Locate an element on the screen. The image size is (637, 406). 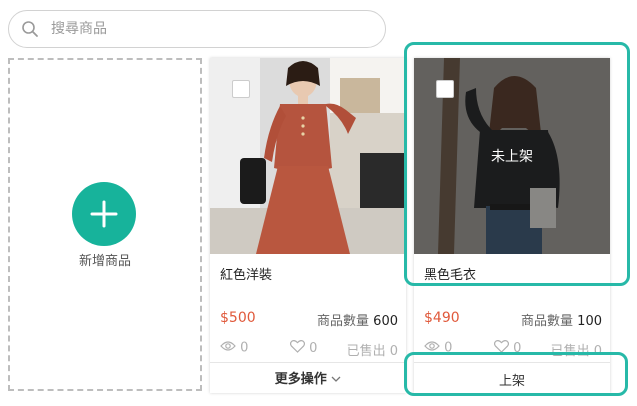
list-button-highlight-box is located at coordinates (516, 374).